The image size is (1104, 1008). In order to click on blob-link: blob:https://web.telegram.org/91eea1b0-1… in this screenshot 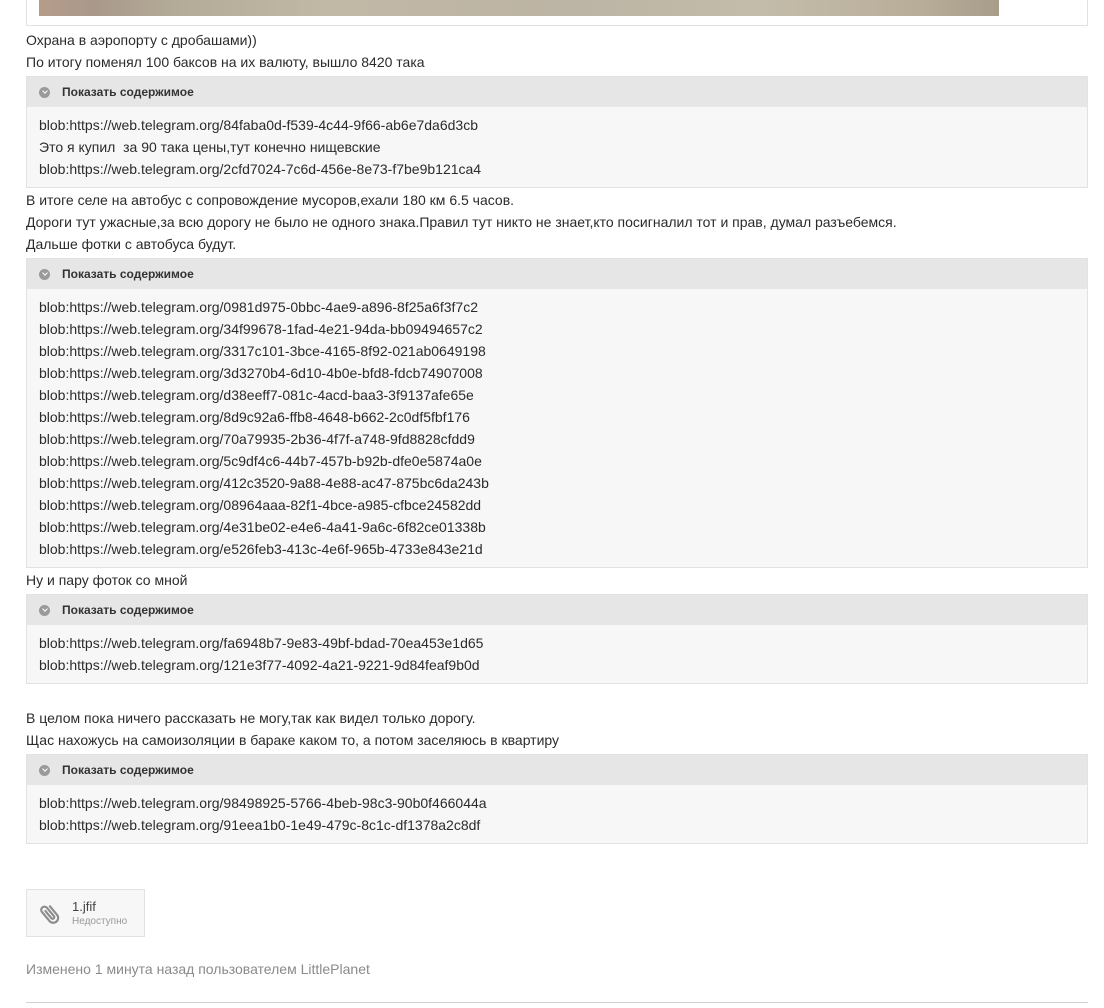, I will do `click(557, 825)`.